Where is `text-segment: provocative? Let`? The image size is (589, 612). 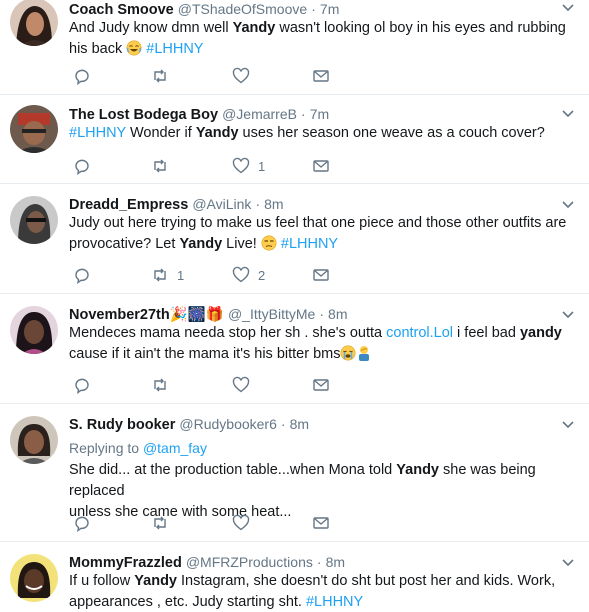 text-segment: provocative? Let is located at coordinates (124, 244).